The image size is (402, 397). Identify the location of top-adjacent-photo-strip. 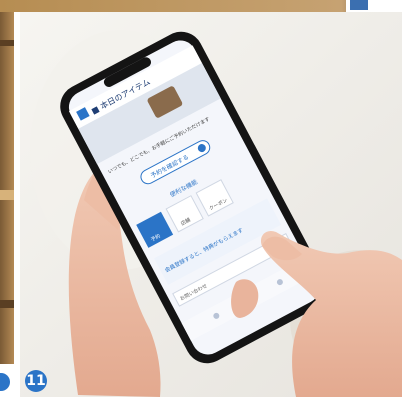
(201, 6).